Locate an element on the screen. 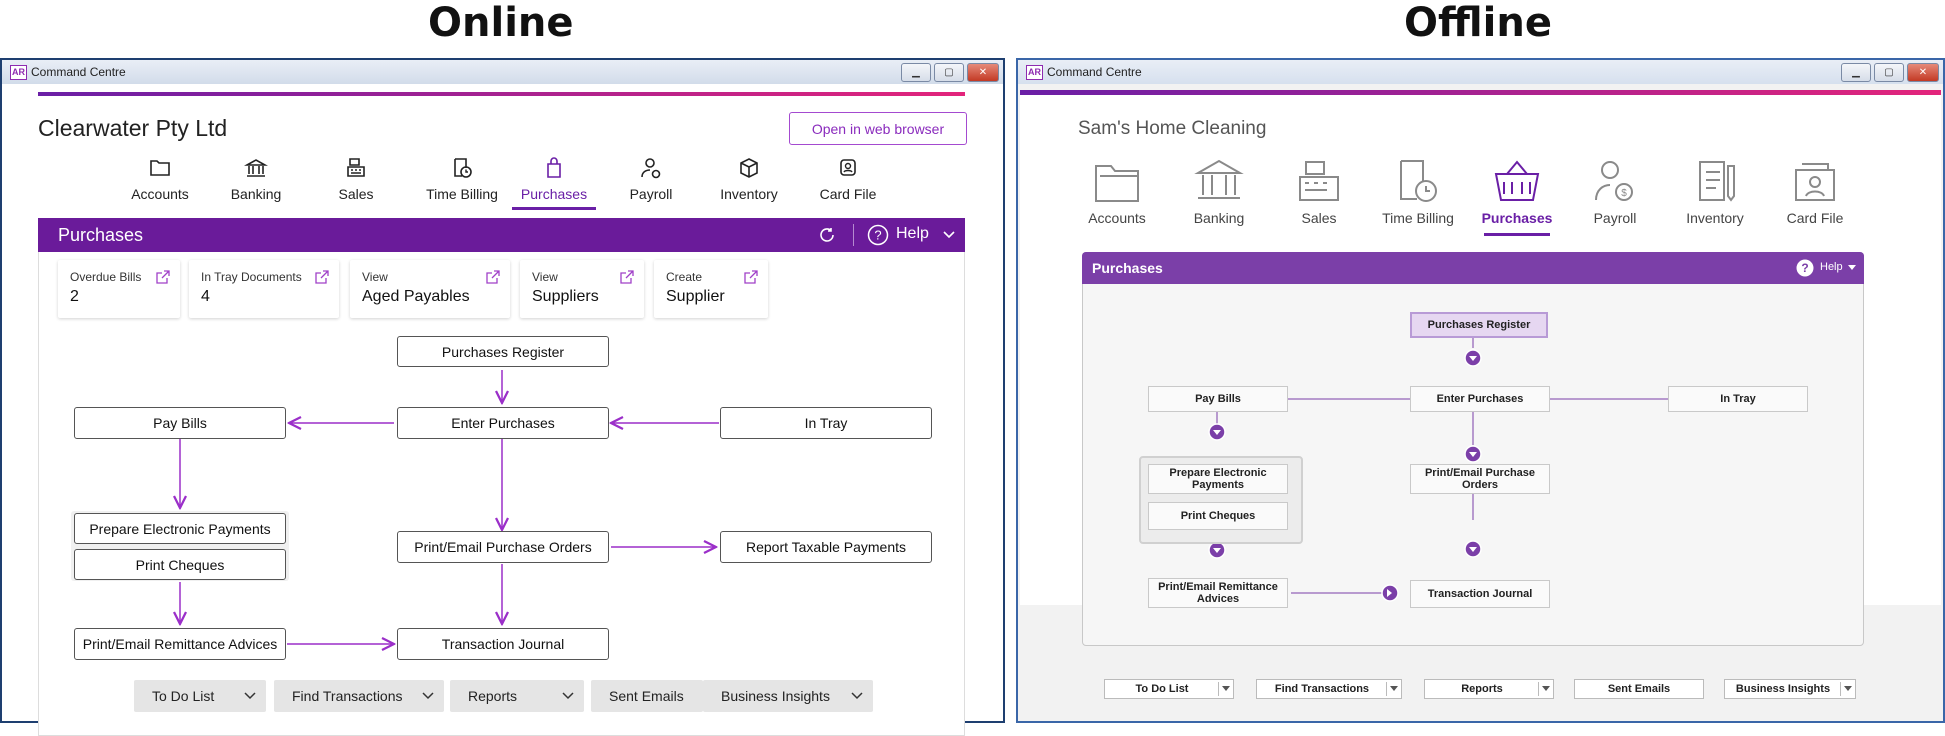 The image size is (1945, 736). offline-panel-title: Offline is located at coordinates (1478, 23).